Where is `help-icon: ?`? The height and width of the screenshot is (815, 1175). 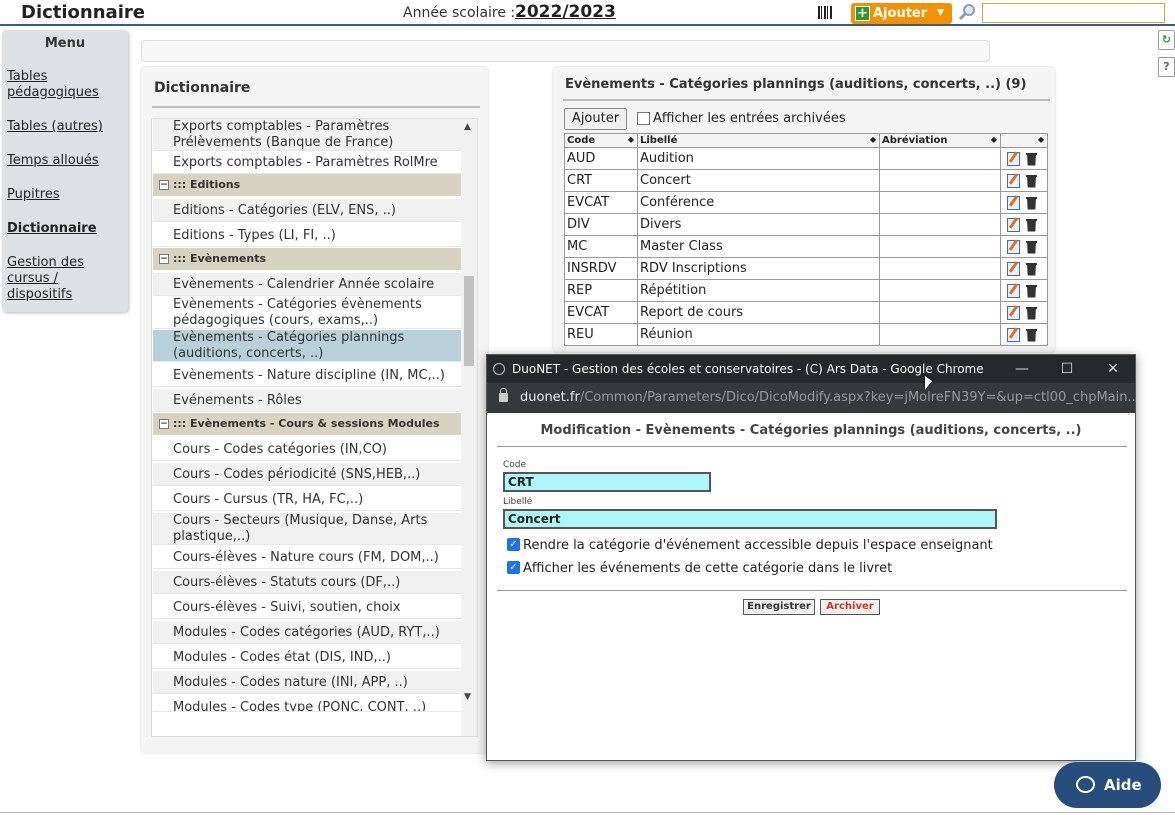 help-icon: ? is located at coordinates (1166, 67).